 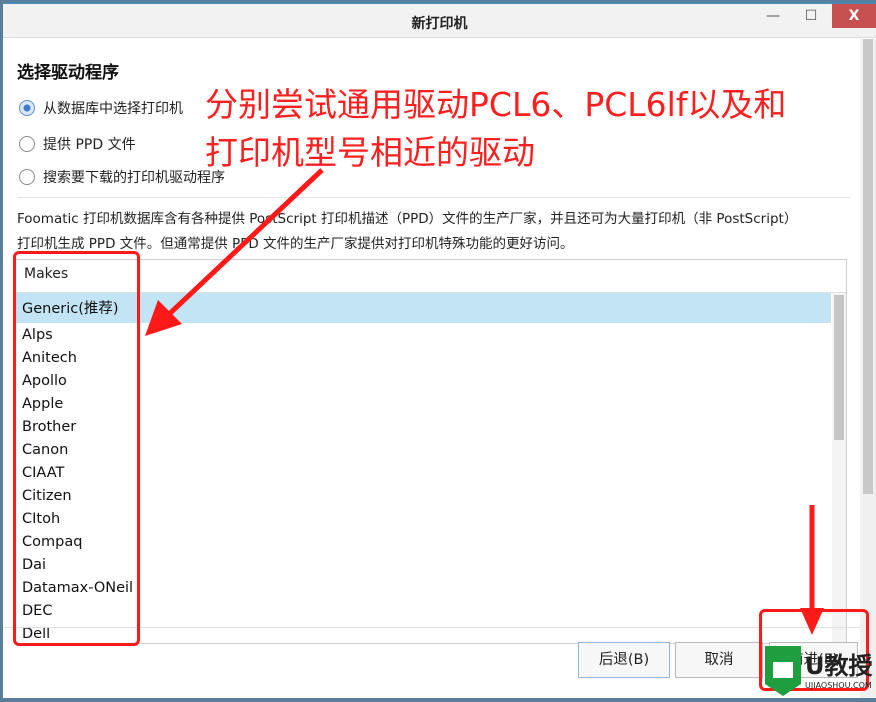 I want to click on watermark-logo: U教授 UJIAOSHOU.COM, so click(x=820, y=669).